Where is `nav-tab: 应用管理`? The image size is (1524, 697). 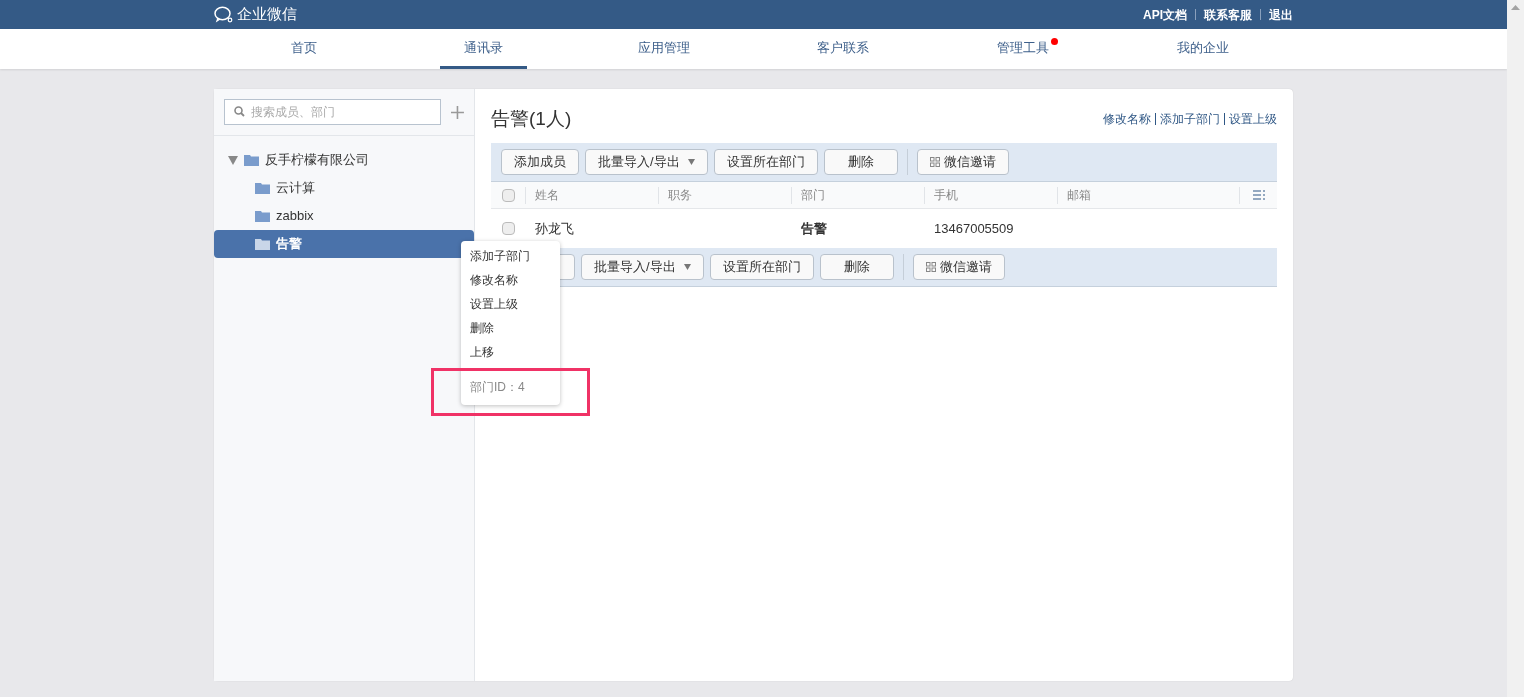
nav-tab: 应用管理 is located at coordinates (663, 49).